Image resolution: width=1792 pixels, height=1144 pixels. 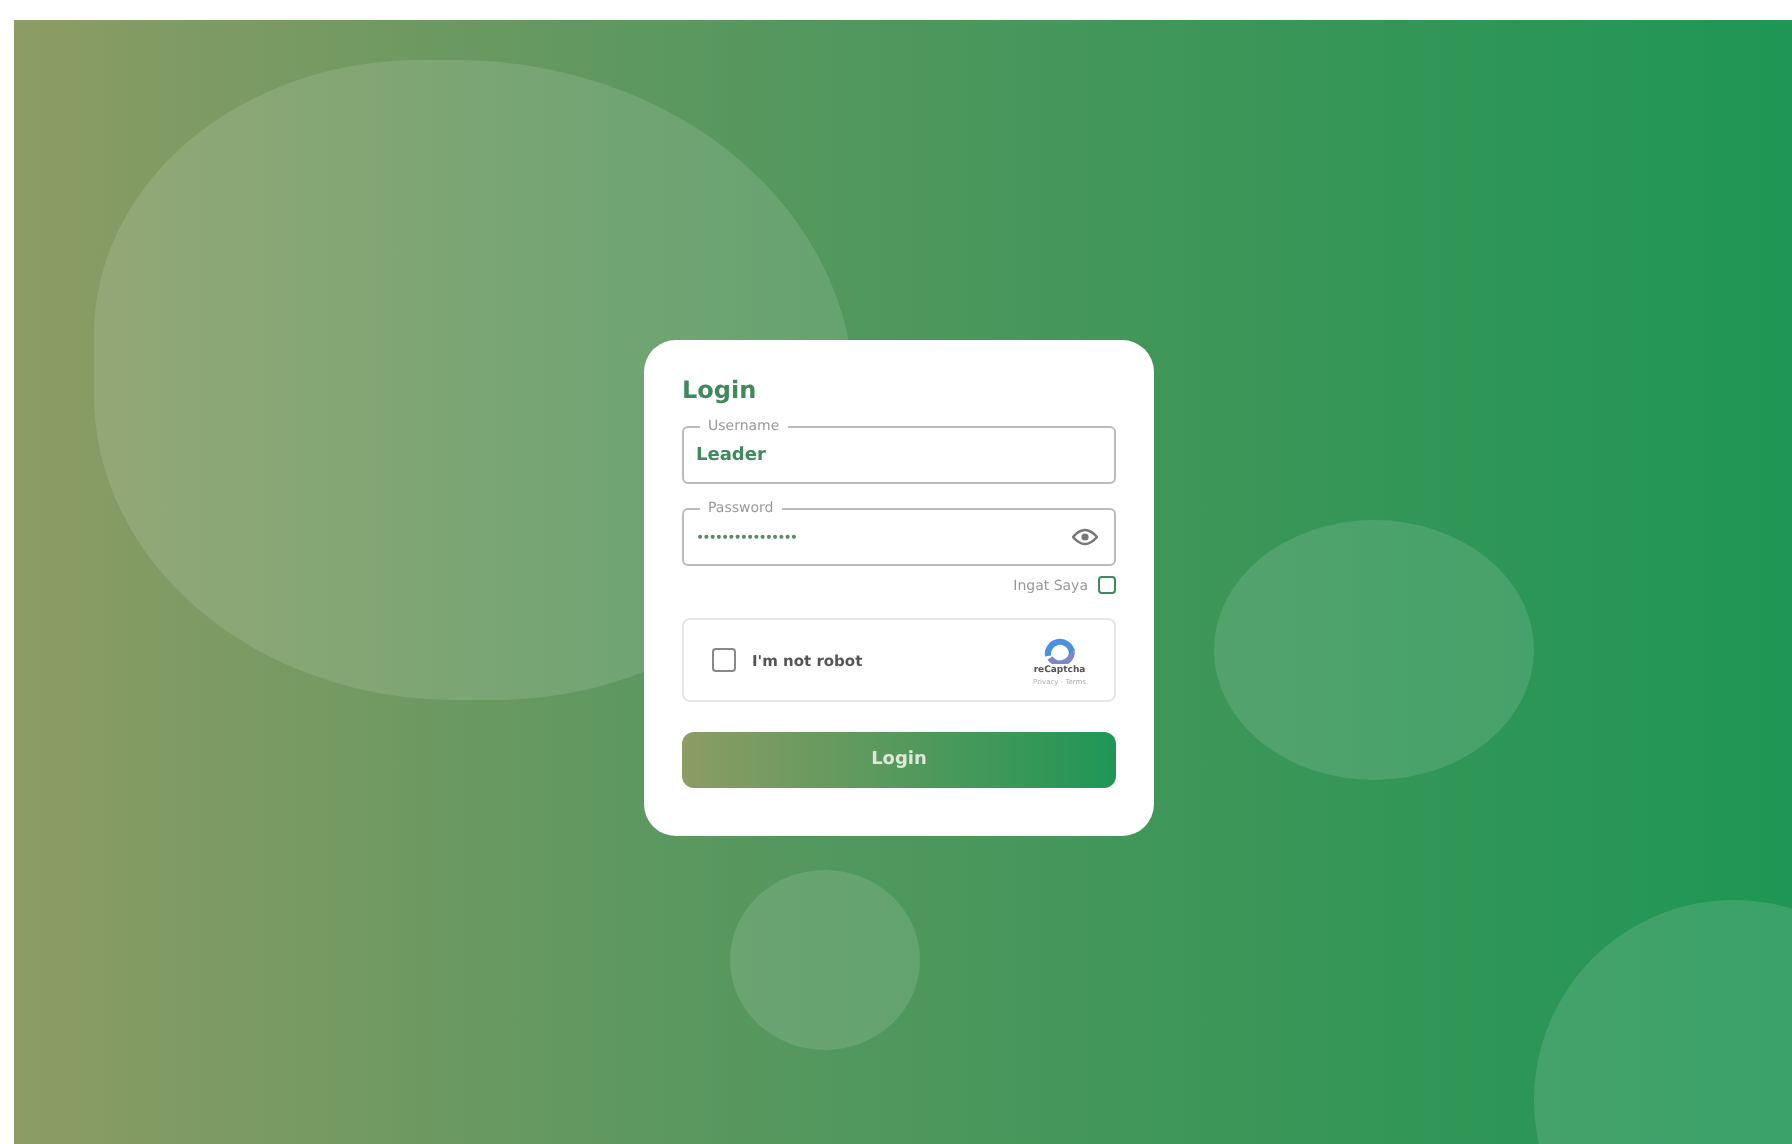 What do you see at coordinates (899, 760) in the screenshot?
I see `login-button: Login` at bounding box center [899, 760].